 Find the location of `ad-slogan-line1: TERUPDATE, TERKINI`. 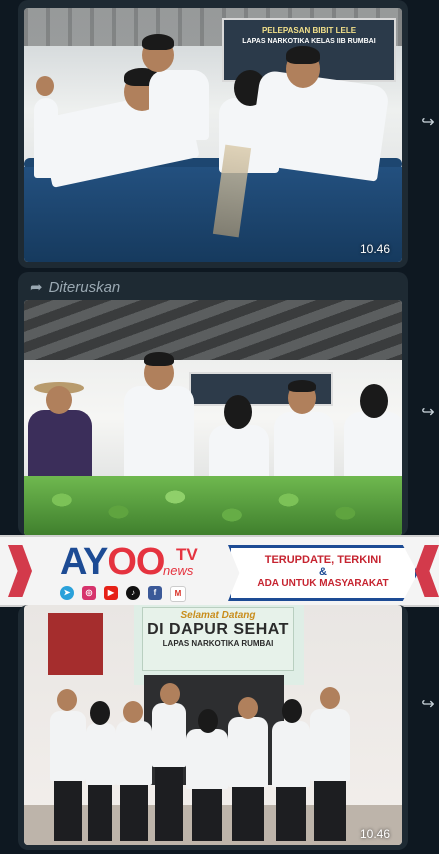

ad-slogan-line1: TERUPDATE, TERKINI is located at coordinates (323, 560).